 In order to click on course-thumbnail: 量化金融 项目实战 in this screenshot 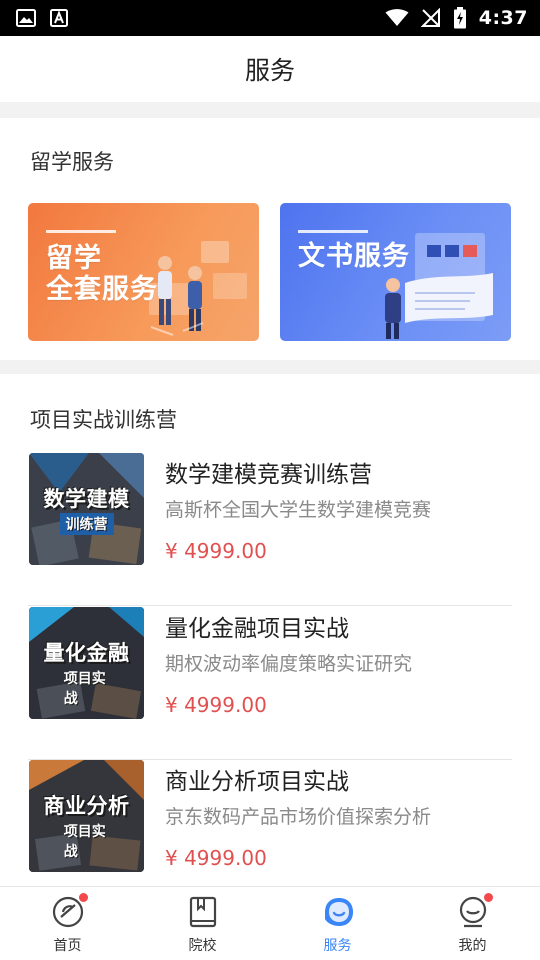, I will do `click(86, 663)`.